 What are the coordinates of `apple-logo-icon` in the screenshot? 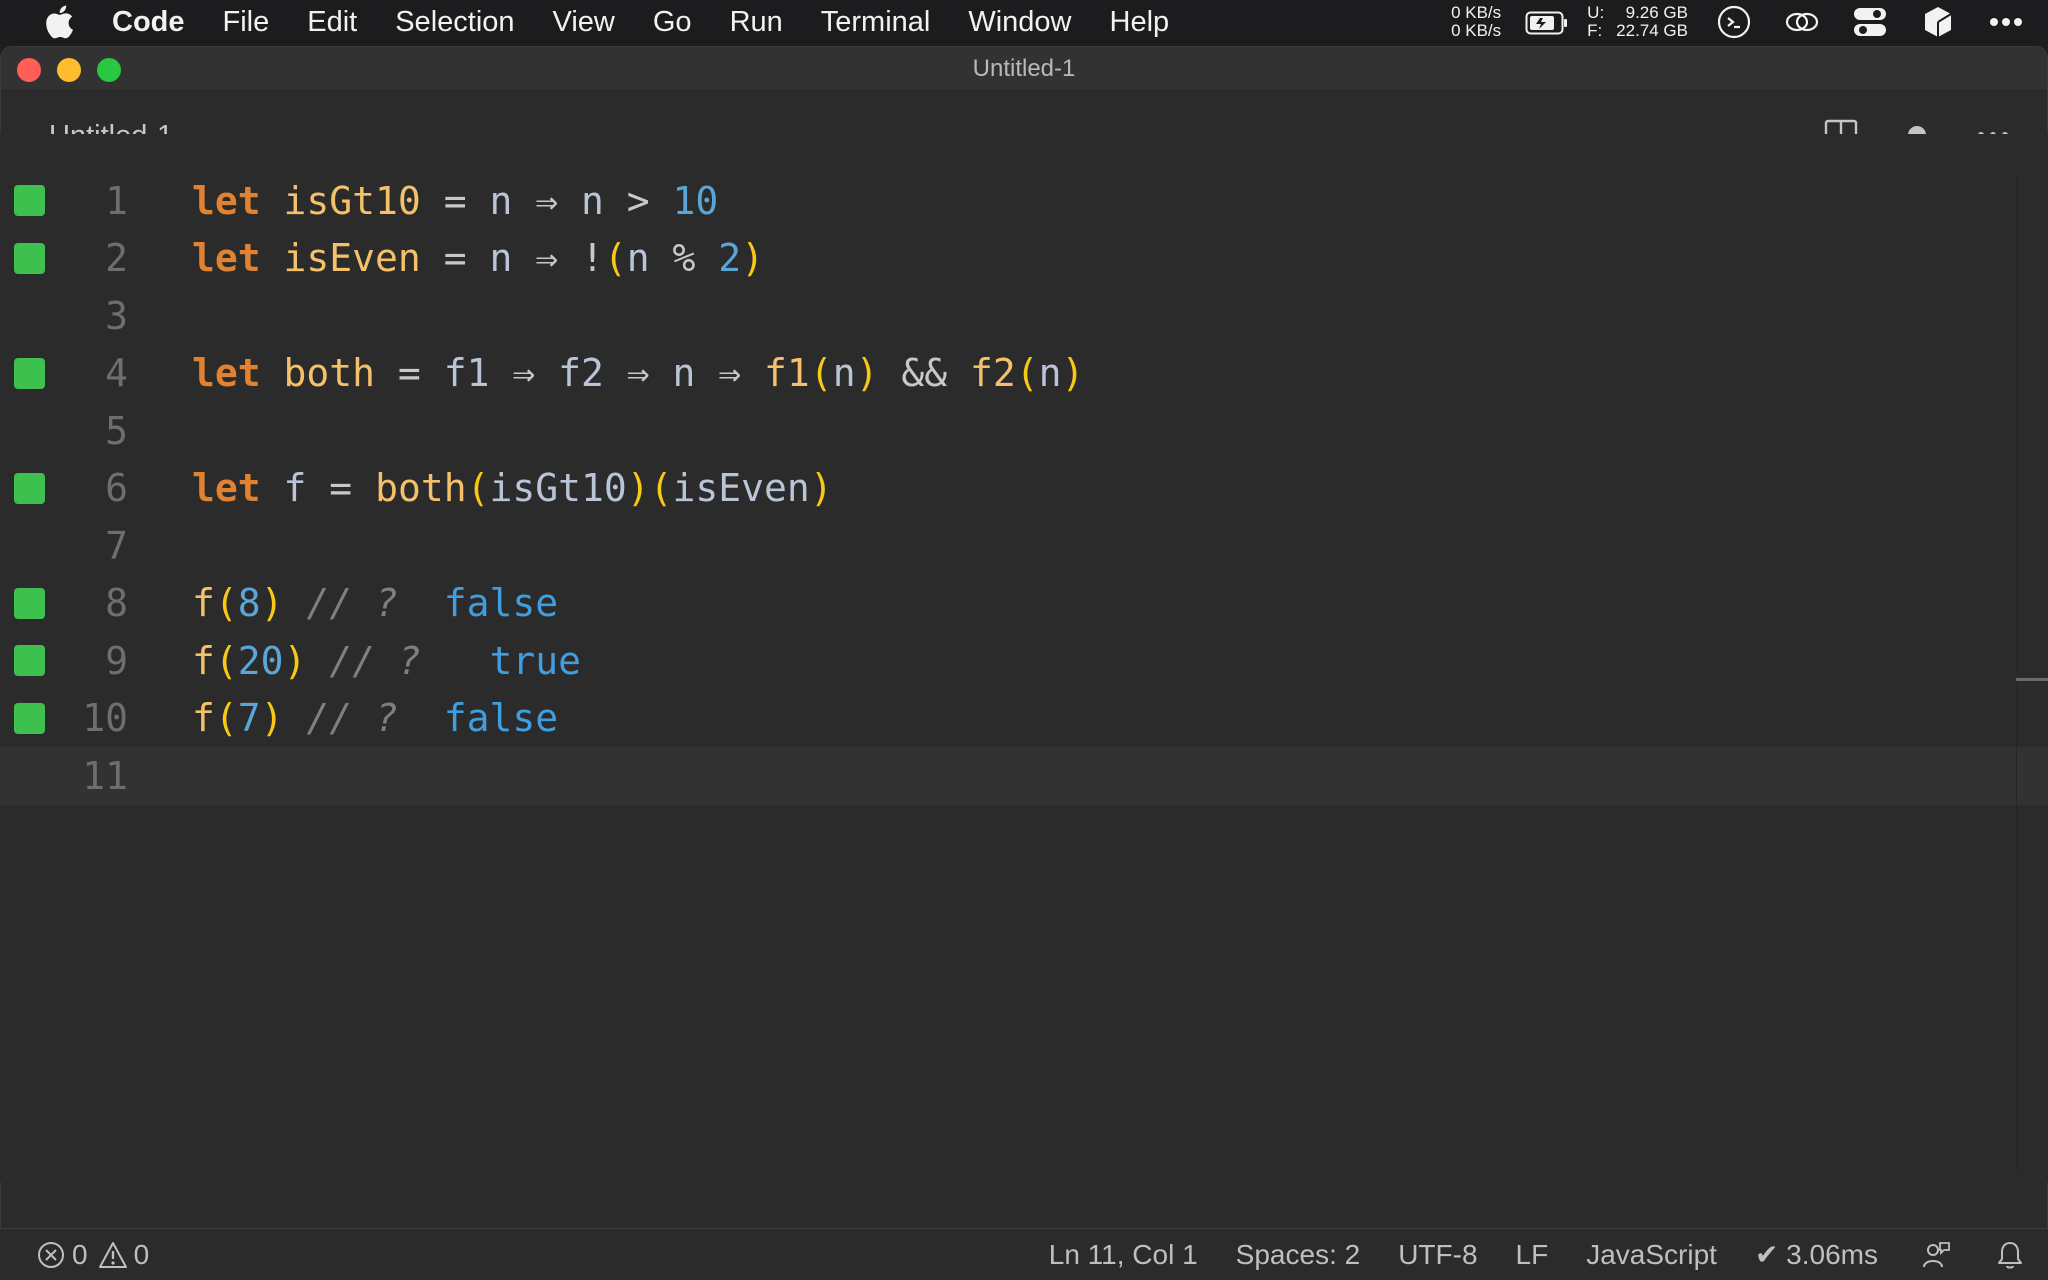 It's located at (59, 22).